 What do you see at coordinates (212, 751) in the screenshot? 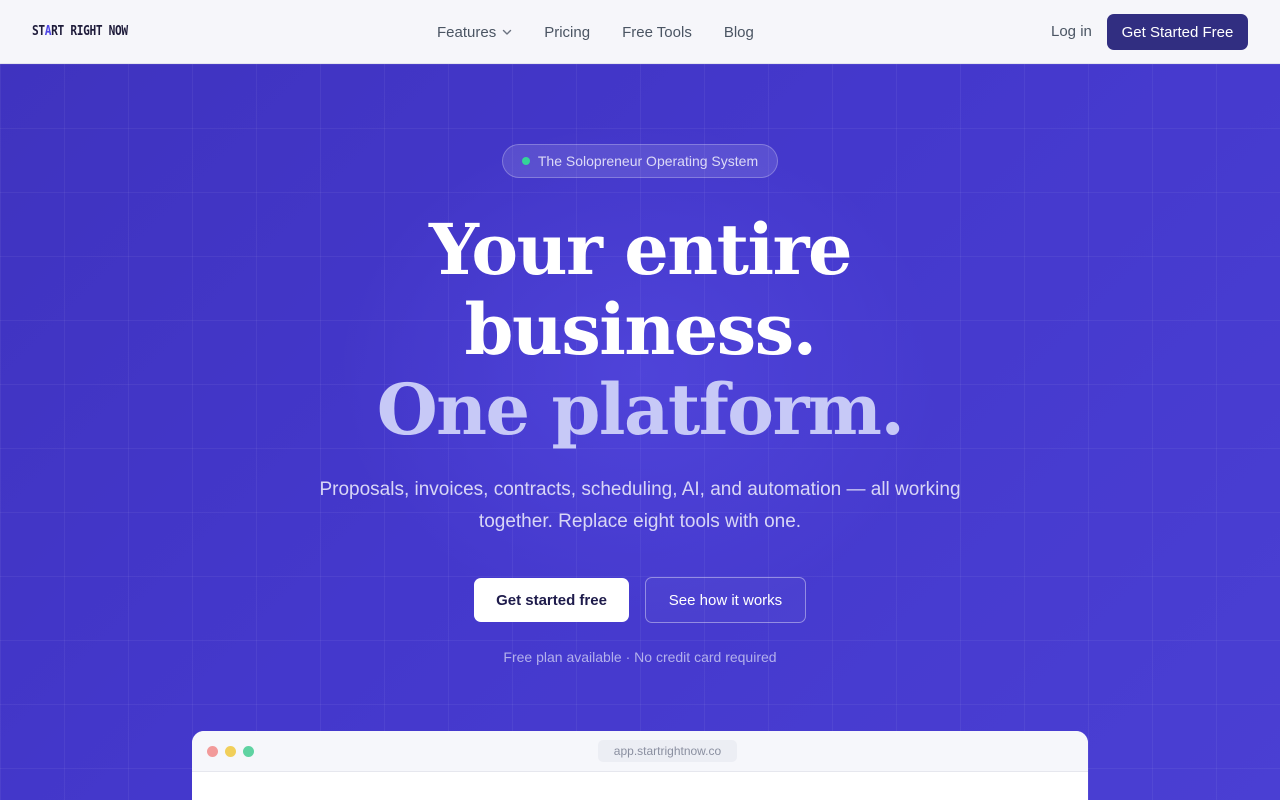
I see `window-close-dot-icon` at bounding box center [212, 751].